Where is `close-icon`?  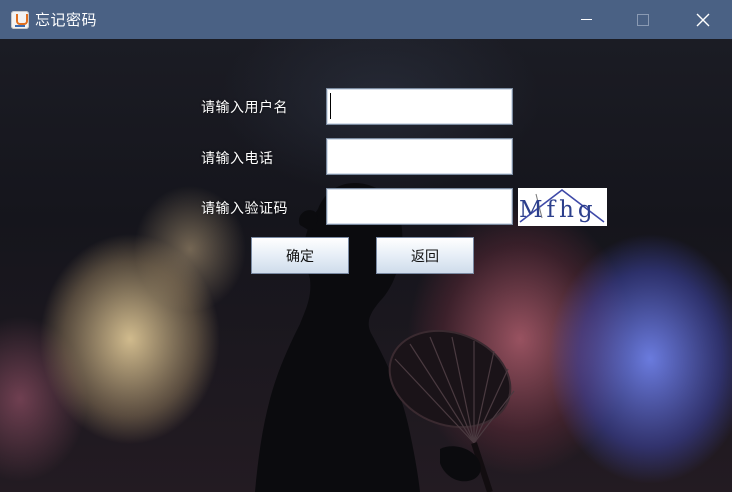 close-icon is located at coordinates (703, 19).